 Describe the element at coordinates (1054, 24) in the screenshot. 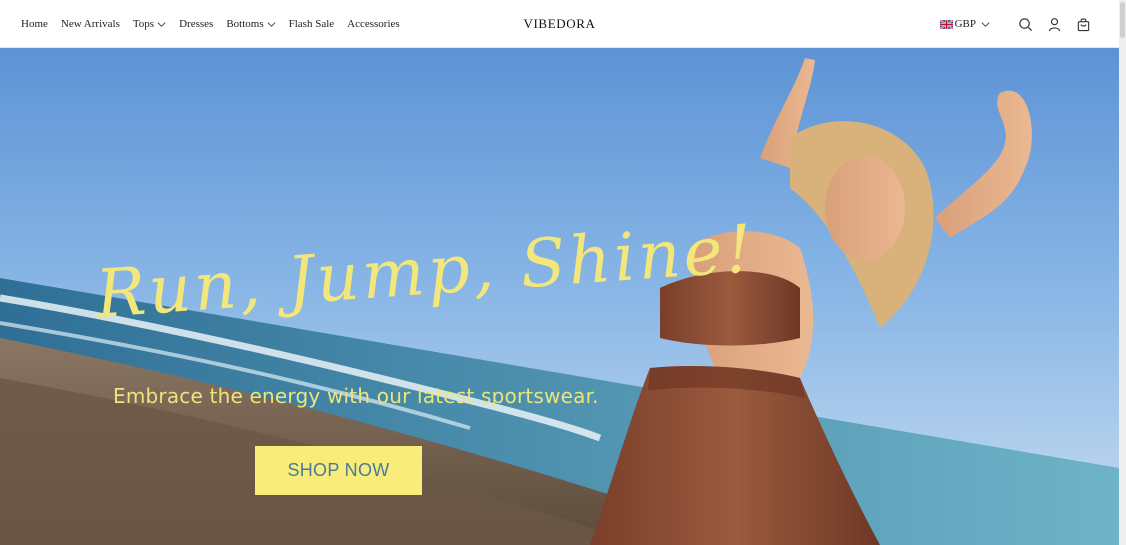

I see `account-icon` at that location.